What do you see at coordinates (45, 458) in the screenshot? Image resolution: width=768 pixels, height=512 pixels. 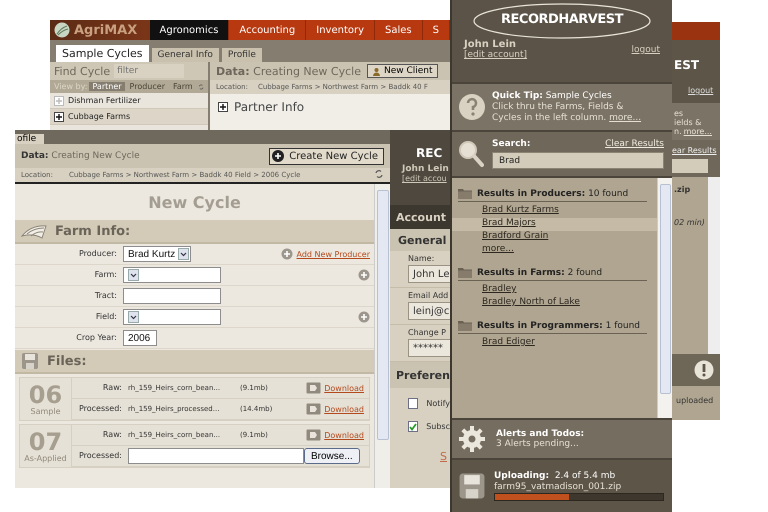 I see `sample-type: As-Applied` at bounding box center [45, 458].